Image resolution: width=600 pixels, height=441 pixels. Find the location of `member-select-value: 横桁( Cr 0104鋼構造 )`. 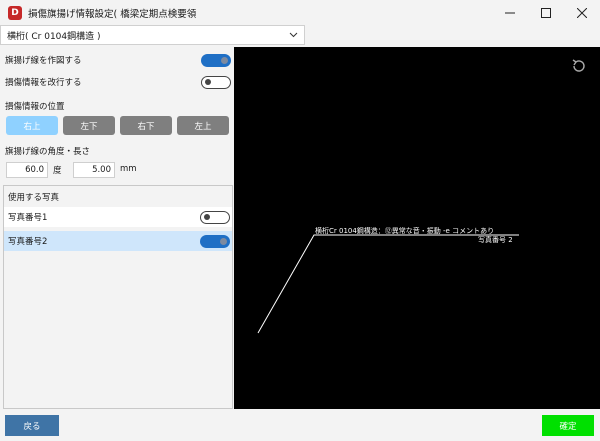

member-select-value: 横桁( Cr 0104鋼構造 ) is located at coordinates (54, 36).